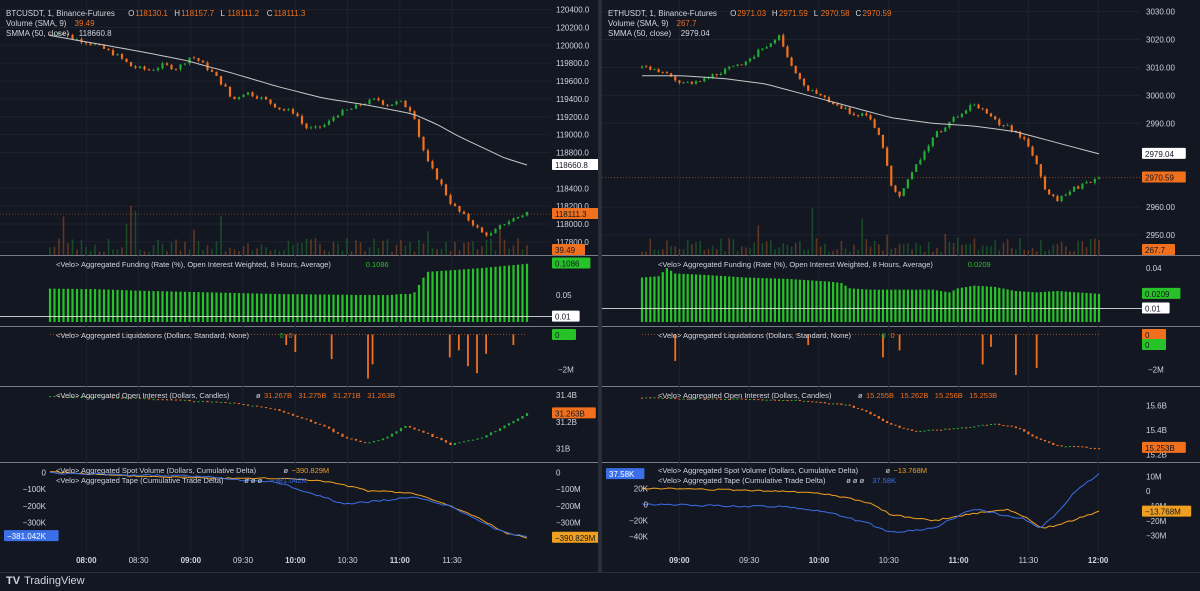 This screenshot has width=1200, height=591. What do you see at coordinates (572, 224) in the screenshot?
I see `price-axis-tick: 118000.0` at bounding box center [572, 224].